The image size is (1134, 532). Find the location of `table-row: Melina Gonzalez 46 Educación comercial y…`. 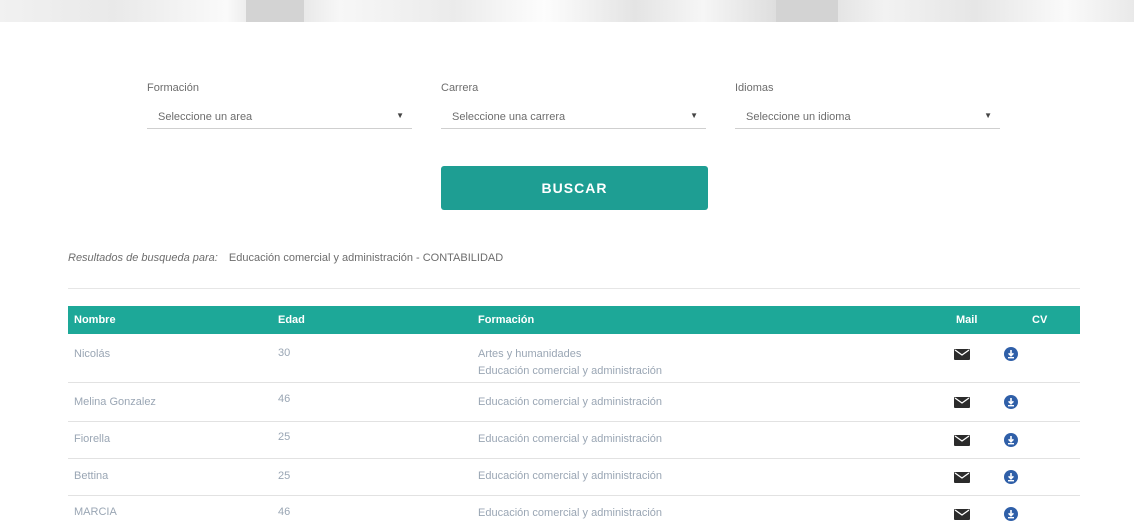

table-row: Melina Gonzalez 46 Educación comercial y… is located at coordinates (574, 402).